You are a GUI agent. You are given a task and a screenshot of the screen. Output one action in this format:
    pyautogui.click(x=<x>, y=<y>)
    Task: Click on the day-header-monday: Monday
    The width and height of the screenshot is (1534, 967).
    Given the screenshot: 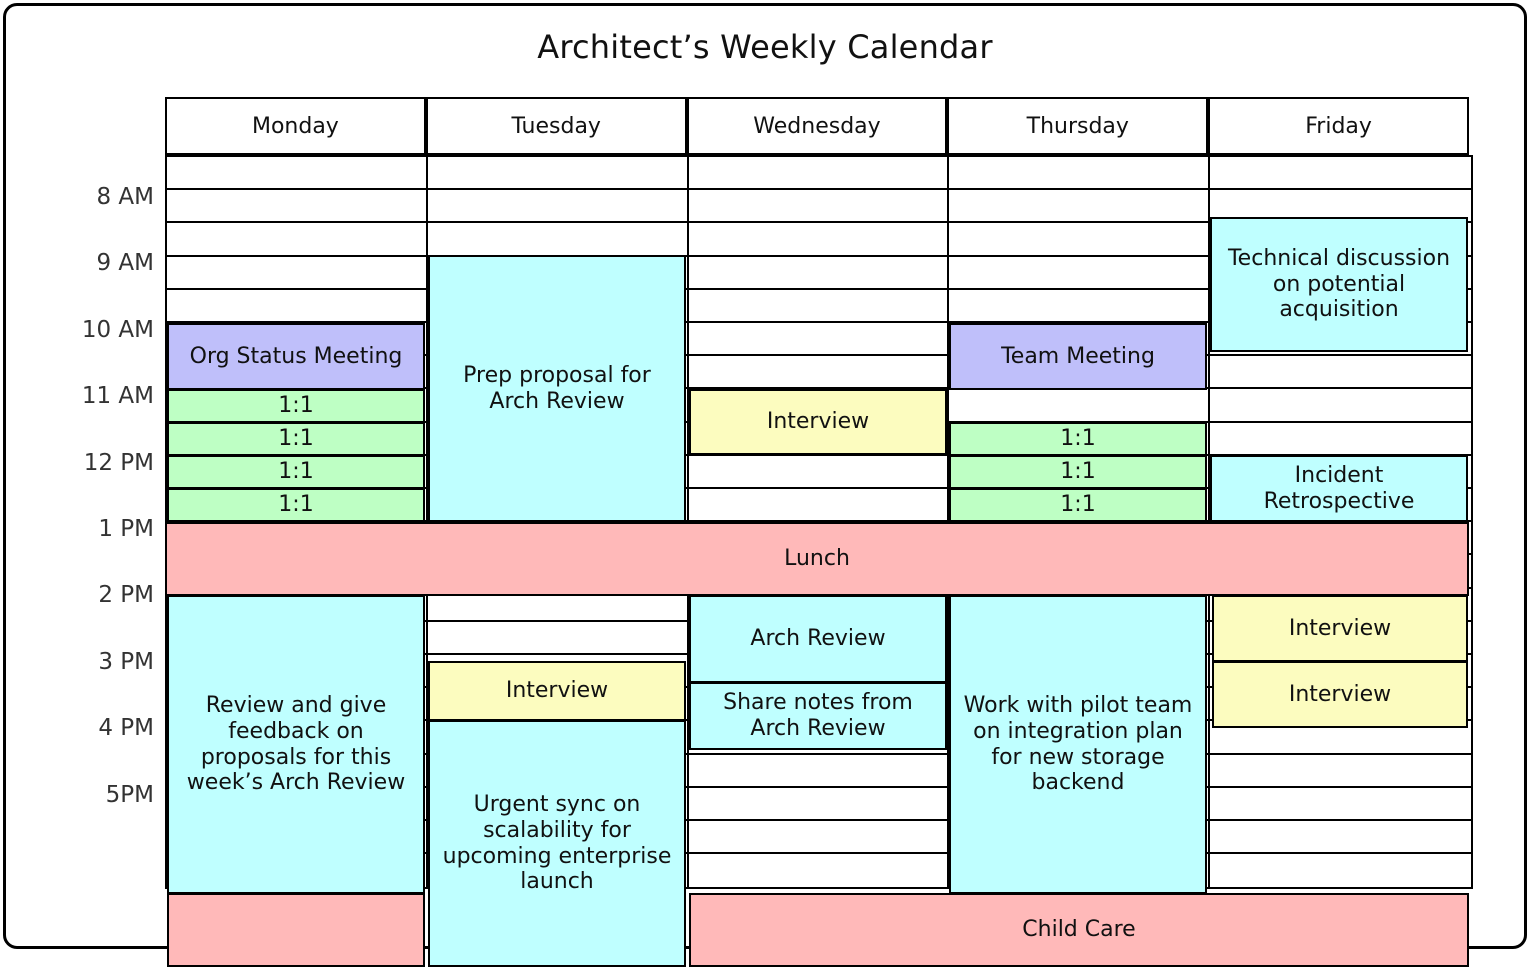 What is the action you would take?
    pyautogui.click(x=295, y=126)
    